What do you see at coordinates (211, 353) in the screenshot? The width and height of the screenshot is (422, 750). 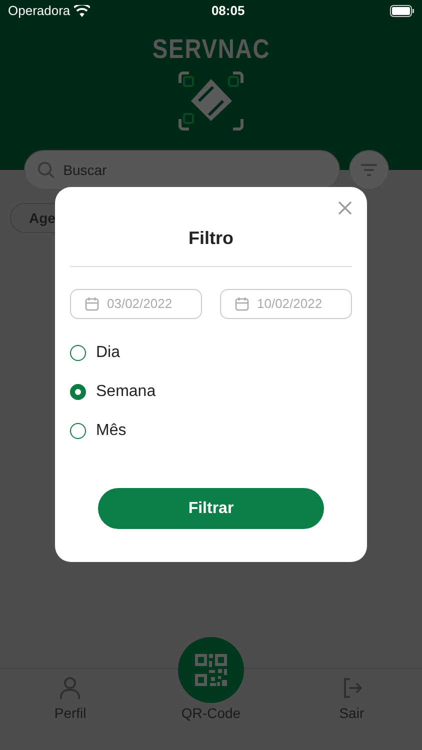 I see `period-option: Dia` at bounding box center [211, 353].